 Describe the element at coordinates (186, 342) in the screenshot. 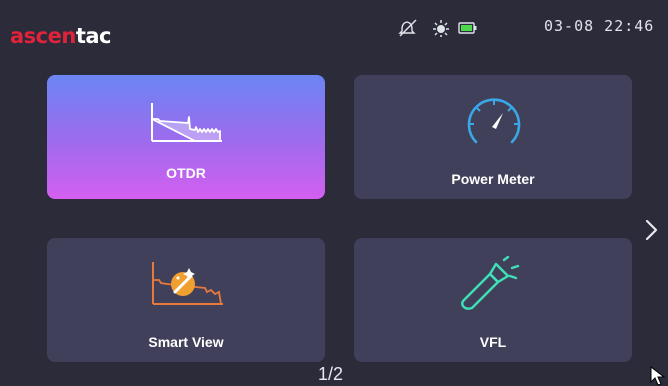

I see `smart-view-label: Smart View` at that location.